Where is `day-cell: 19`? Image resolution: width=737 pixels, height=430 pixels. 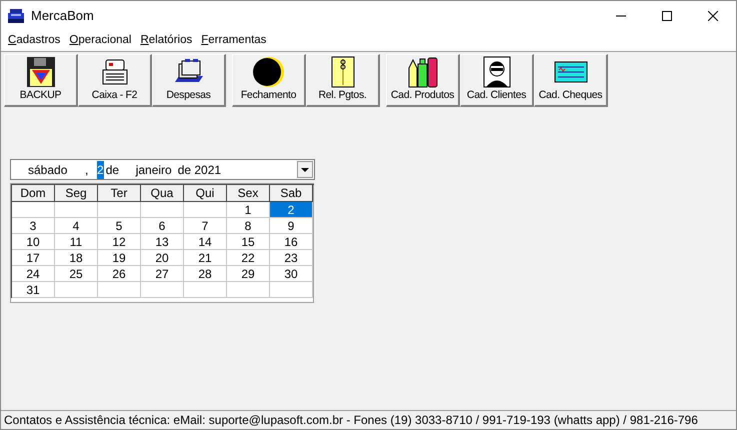
day-cell: 19 is located at coordinates (119, 258).